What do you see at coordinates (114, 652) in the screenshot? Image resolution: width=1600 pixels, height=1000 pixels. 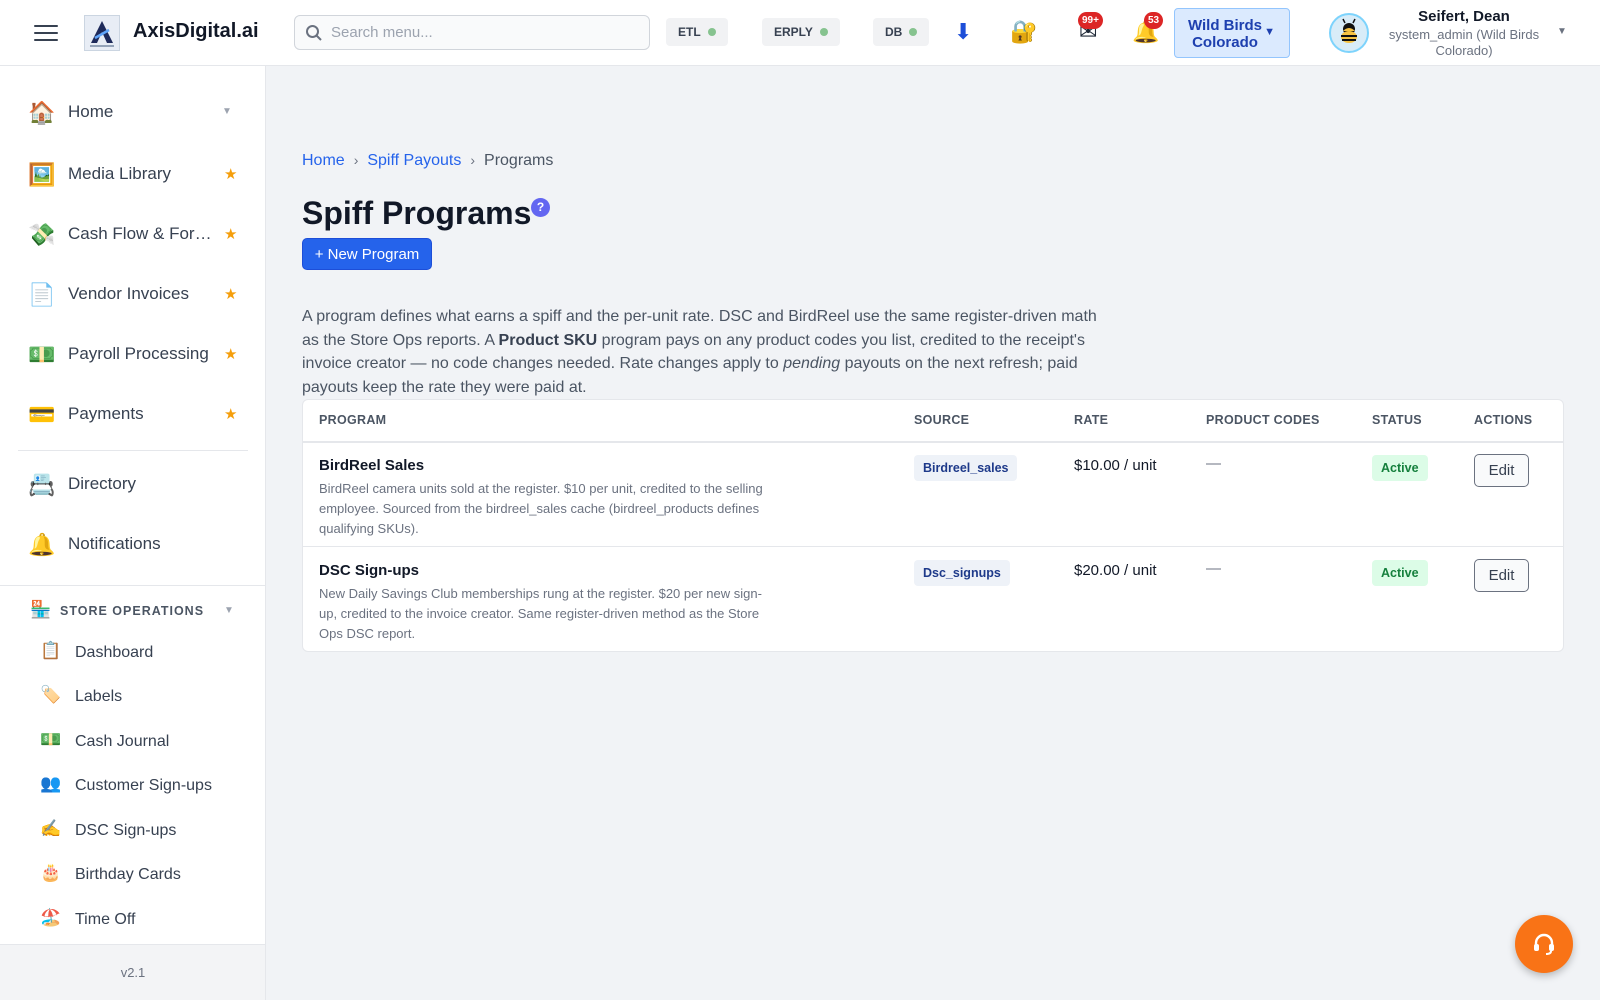 I see `sidebar-item-label: Dashboard` at bounding box center [114, 652].